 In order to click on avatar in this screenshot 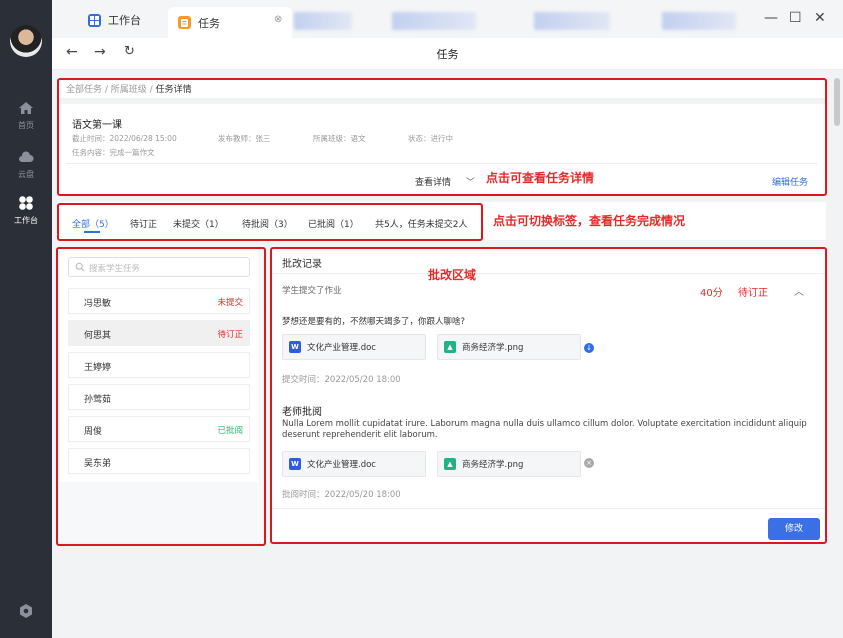, I will do `click(26, 41)`.